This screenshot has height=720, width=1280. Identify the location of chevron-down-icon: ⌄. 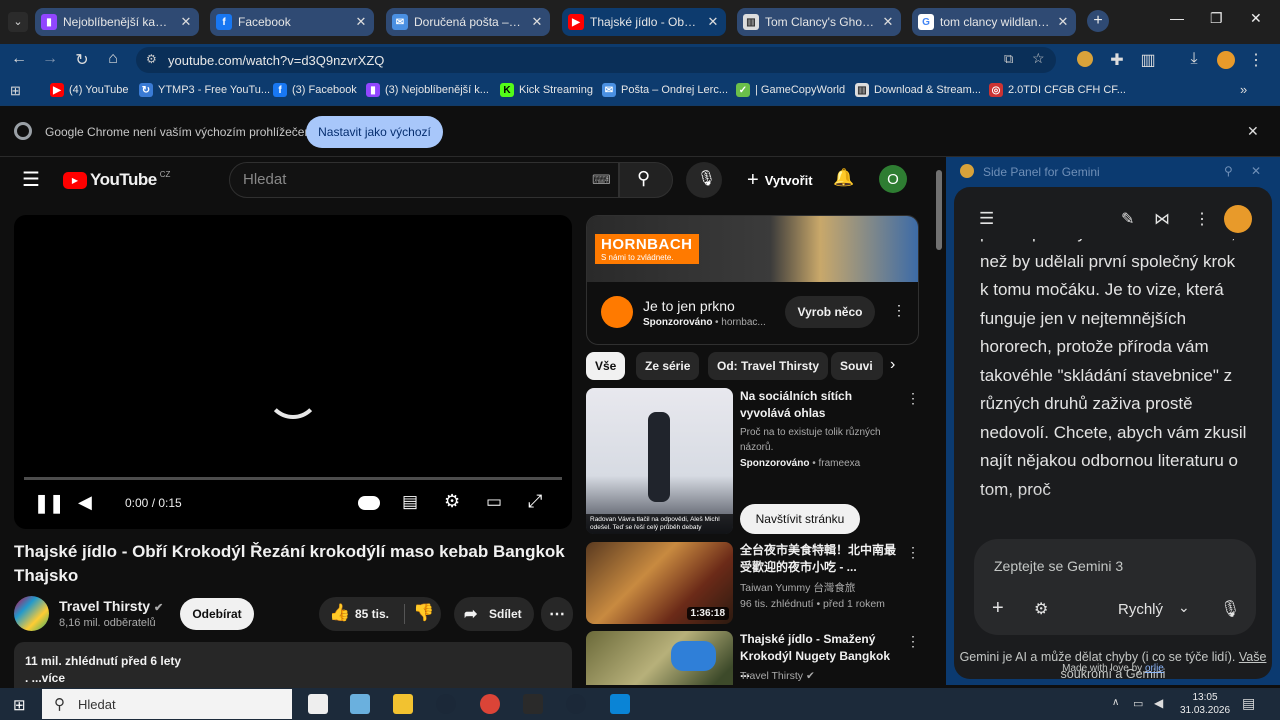
(1184, 607).